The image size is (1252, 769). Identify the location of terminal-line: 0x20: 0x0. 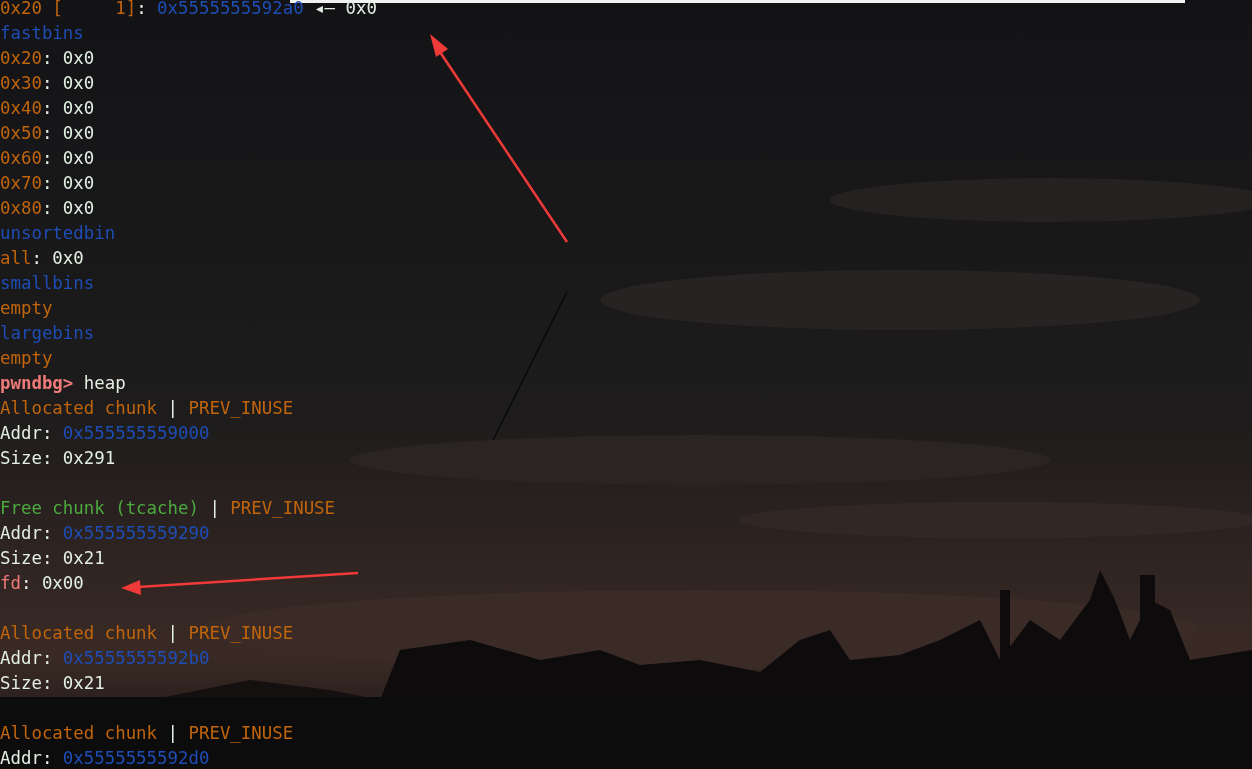
(47, 58).